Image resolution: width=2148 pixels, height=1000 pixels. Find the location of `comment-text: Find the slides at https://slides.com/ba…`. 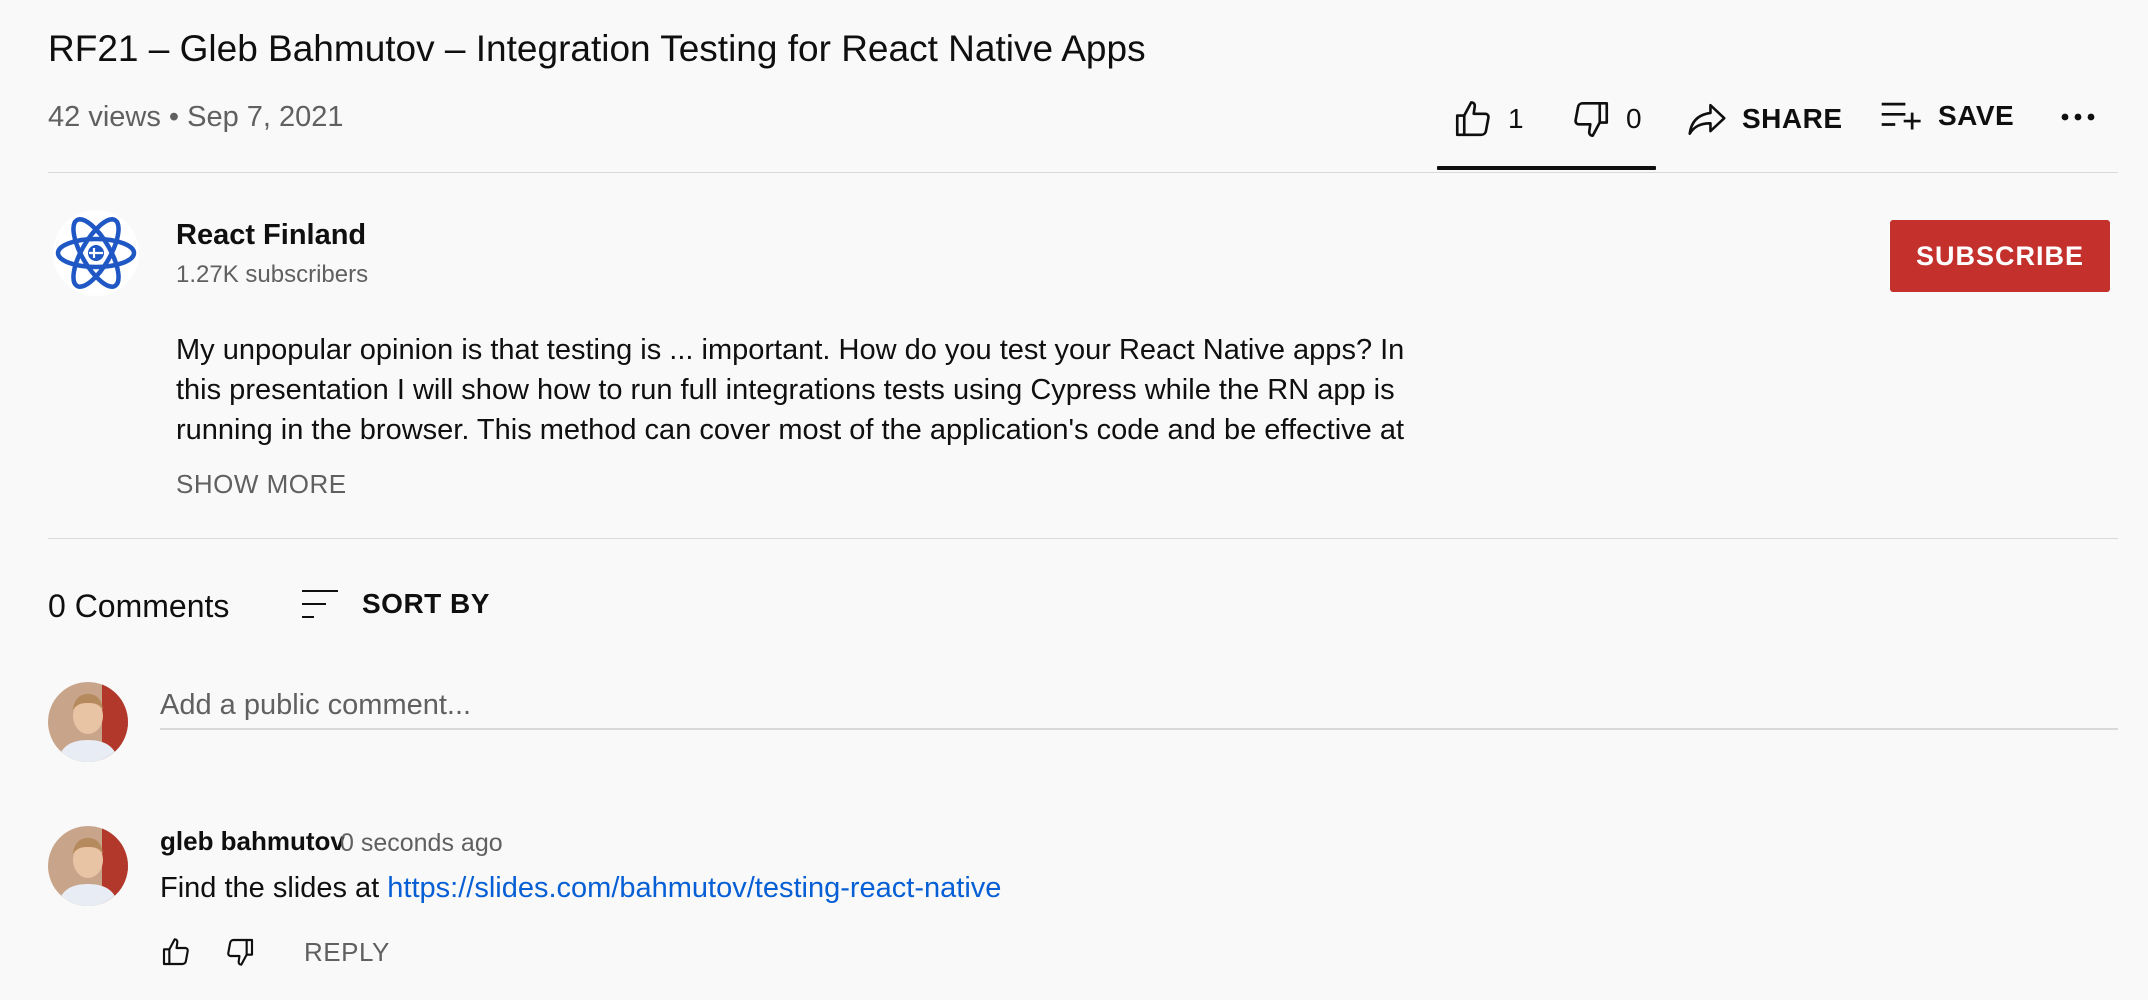

comment-text: Find the slides at https://slides.com/ba… is located at coordinates (580, 888).